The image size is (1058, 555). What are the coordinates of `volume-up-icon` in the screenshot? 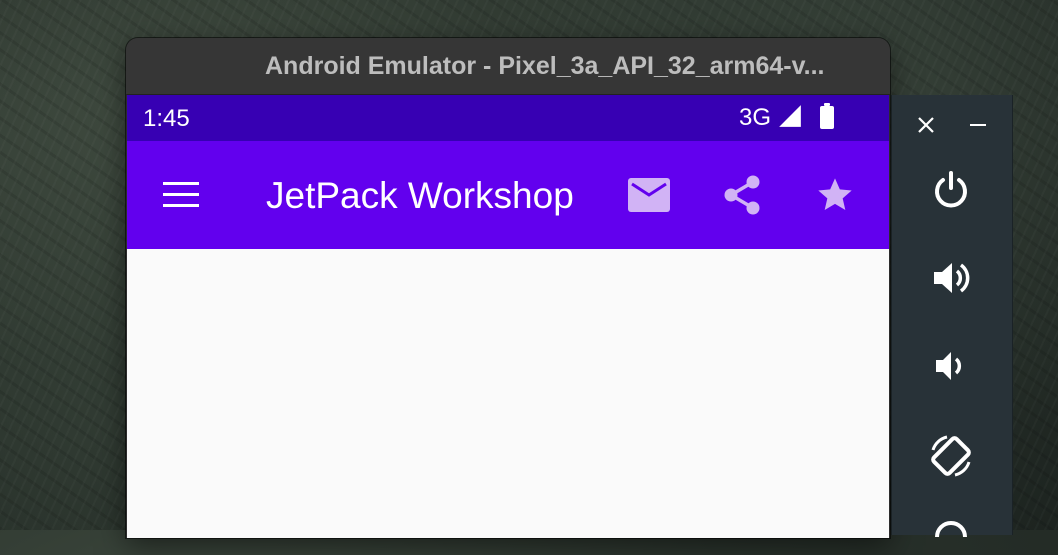 It's located at (952, 278).